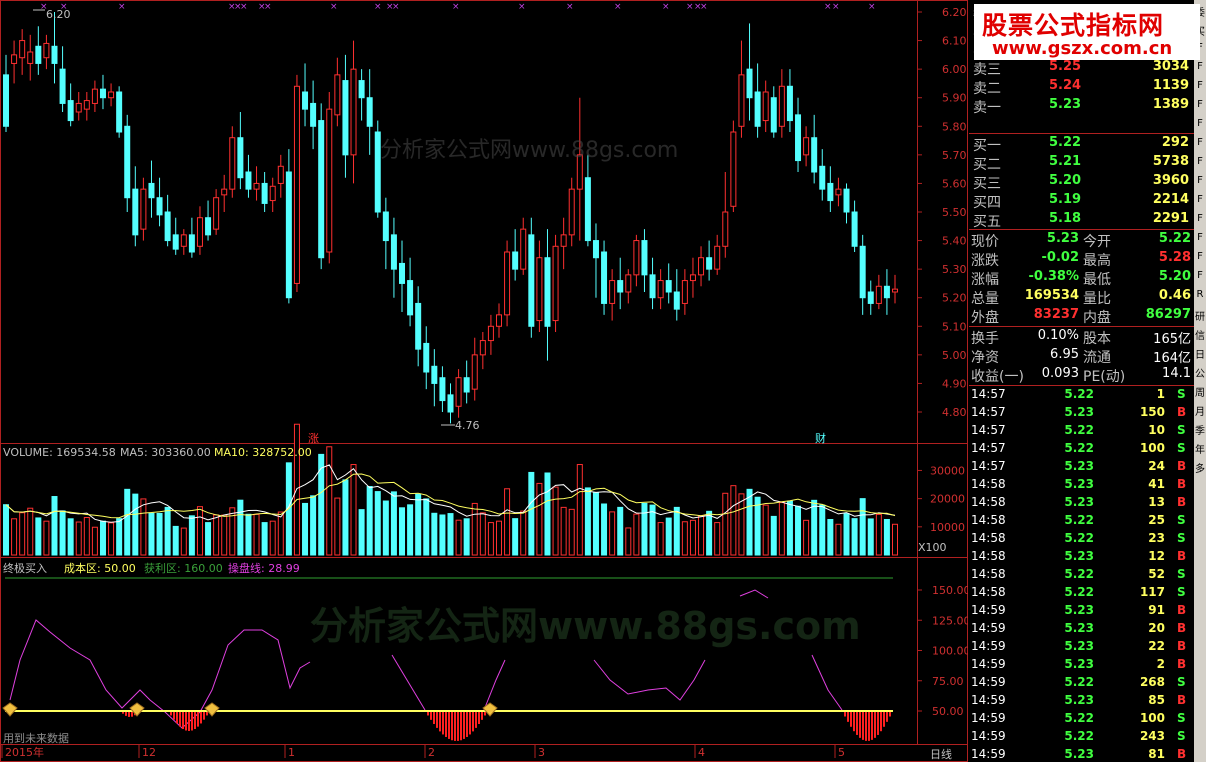 The image size is (1206, 762). I want to click on side-toolbar: 委买FFFFFFFFFFFFFR研信日公周月季年多, so click(1200, 381).